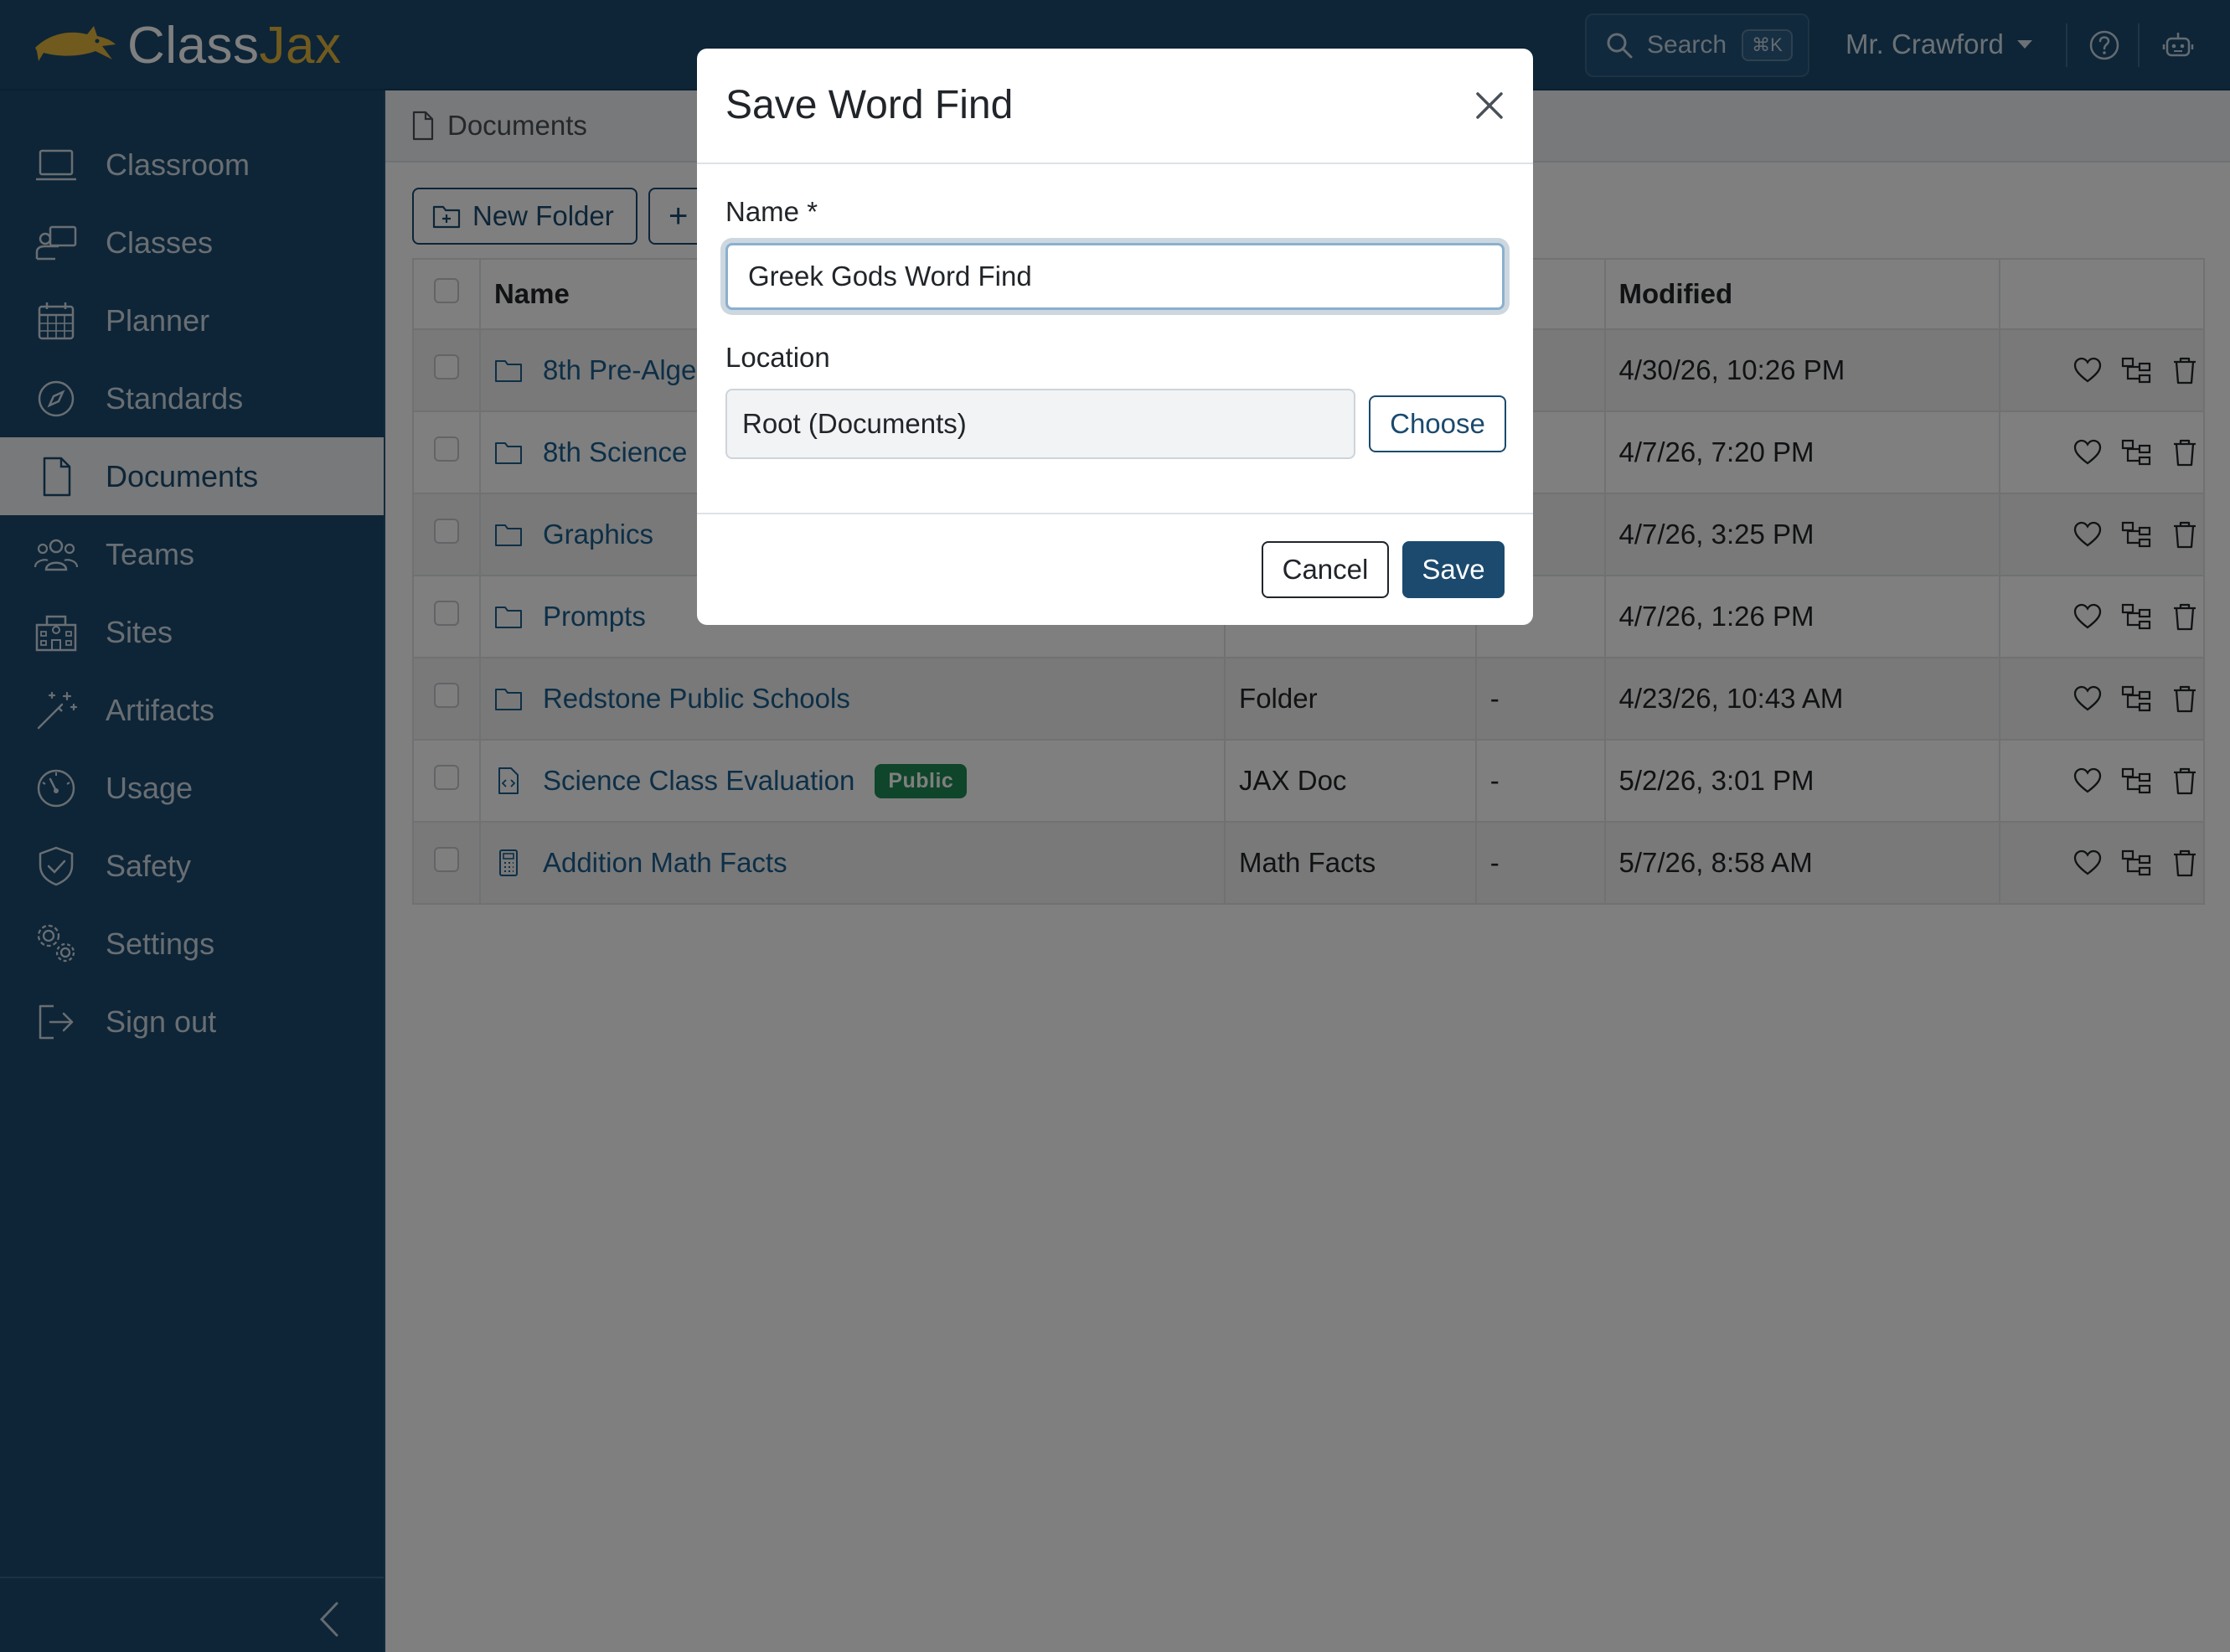  I want to click on choose-location-button: Choose, so click(1437, 423).